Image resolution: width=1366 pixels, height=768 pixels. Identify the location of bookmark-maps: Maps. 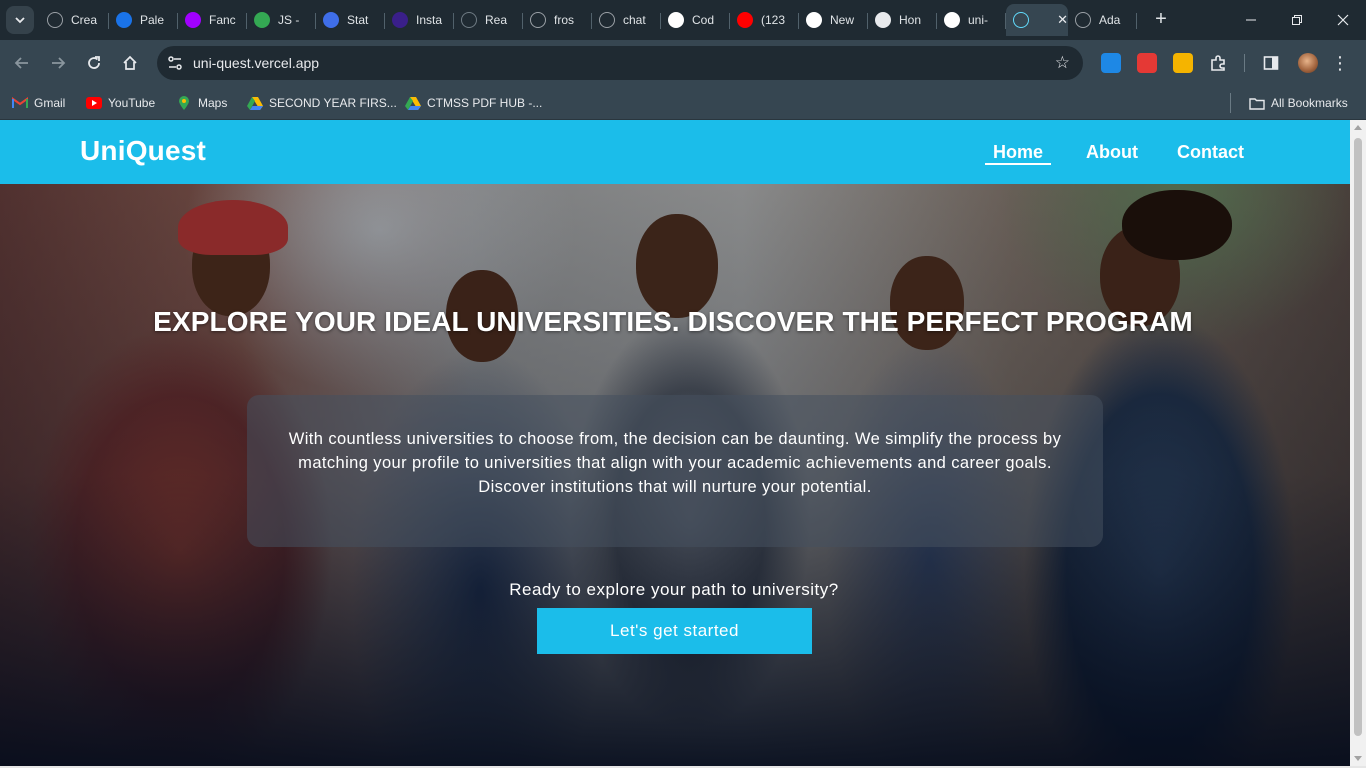
(201, 103).